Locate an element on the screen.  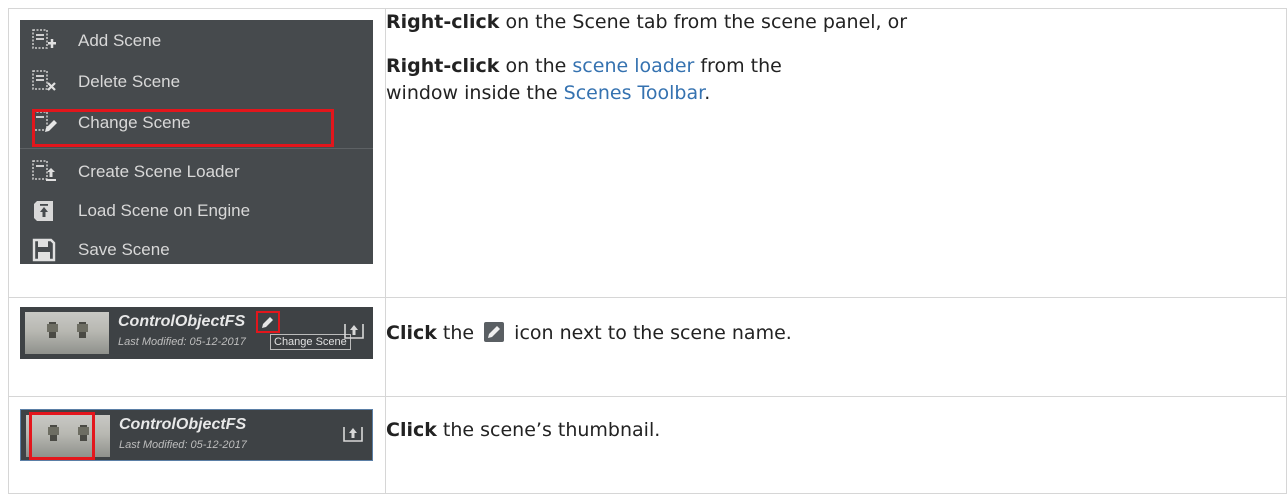
add-scene-icon is located at coordinates (44, 41).